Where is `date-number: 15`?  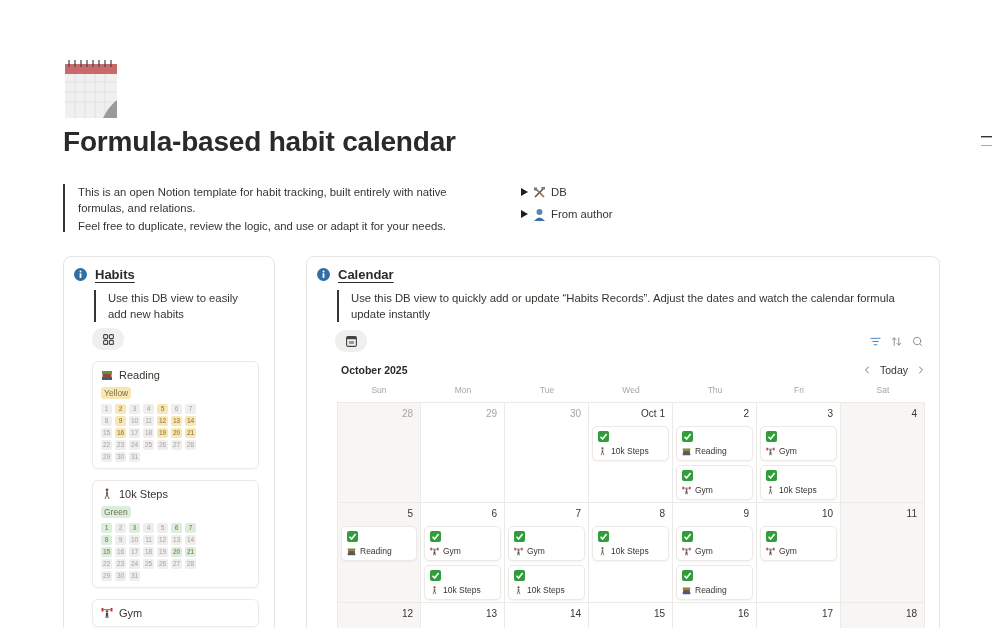 date-number: 15 is located at coordinates (659, 614).